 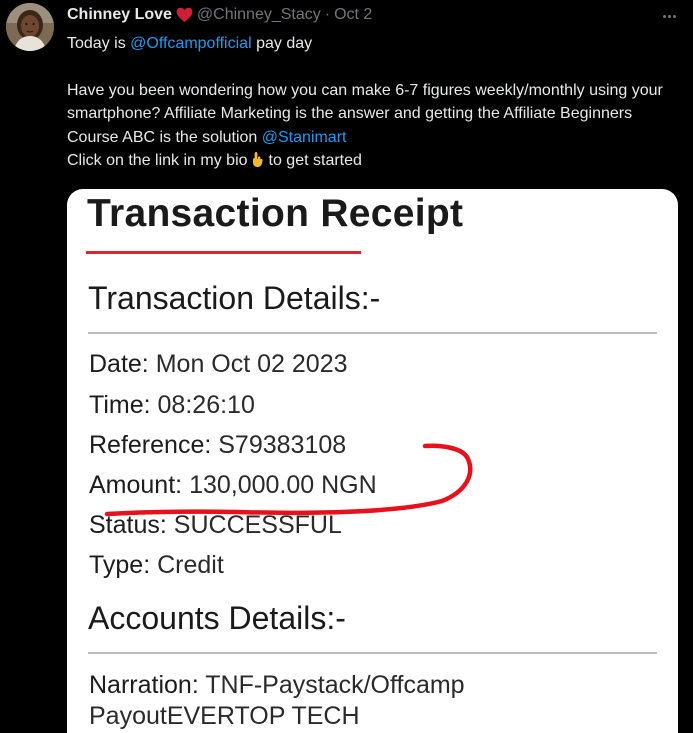 What do you see at coordinates (251, 364) in the screenshot?
I see `date-value: Mon Oct 02 2023` at bounding box center [251, 364].